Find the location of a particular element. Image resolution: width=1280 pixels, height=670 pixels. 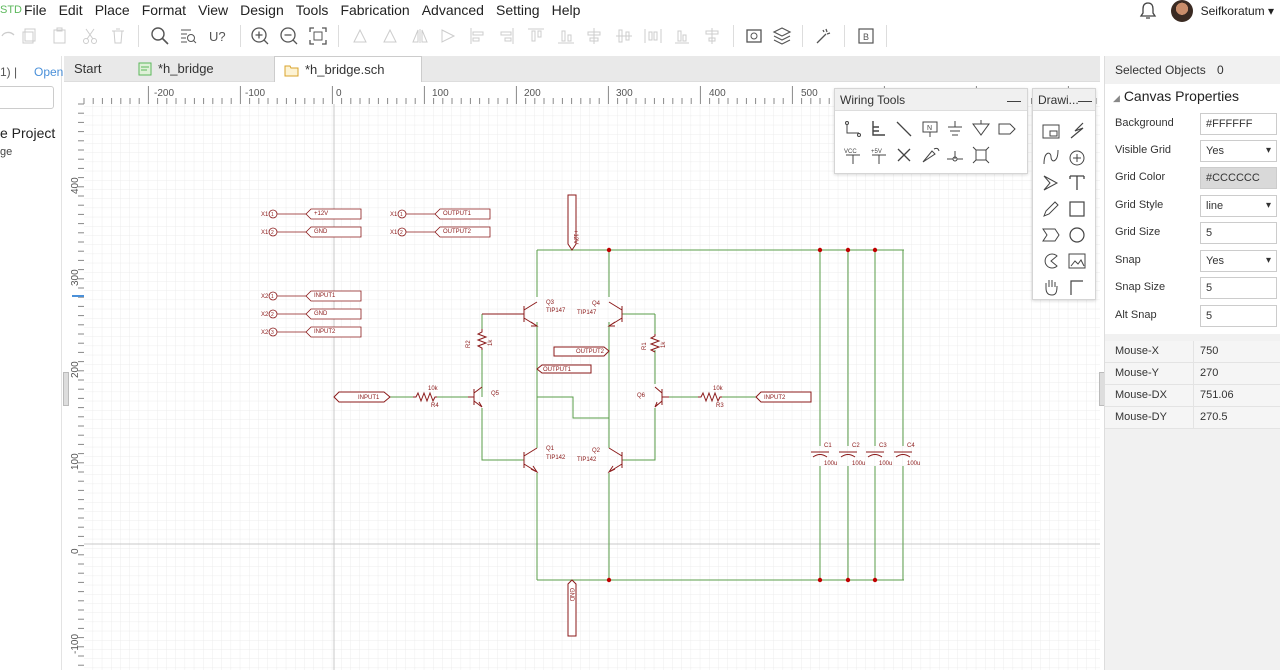

user-menu: Seifkoratum ▾ is located at coordinates (1237, 11).